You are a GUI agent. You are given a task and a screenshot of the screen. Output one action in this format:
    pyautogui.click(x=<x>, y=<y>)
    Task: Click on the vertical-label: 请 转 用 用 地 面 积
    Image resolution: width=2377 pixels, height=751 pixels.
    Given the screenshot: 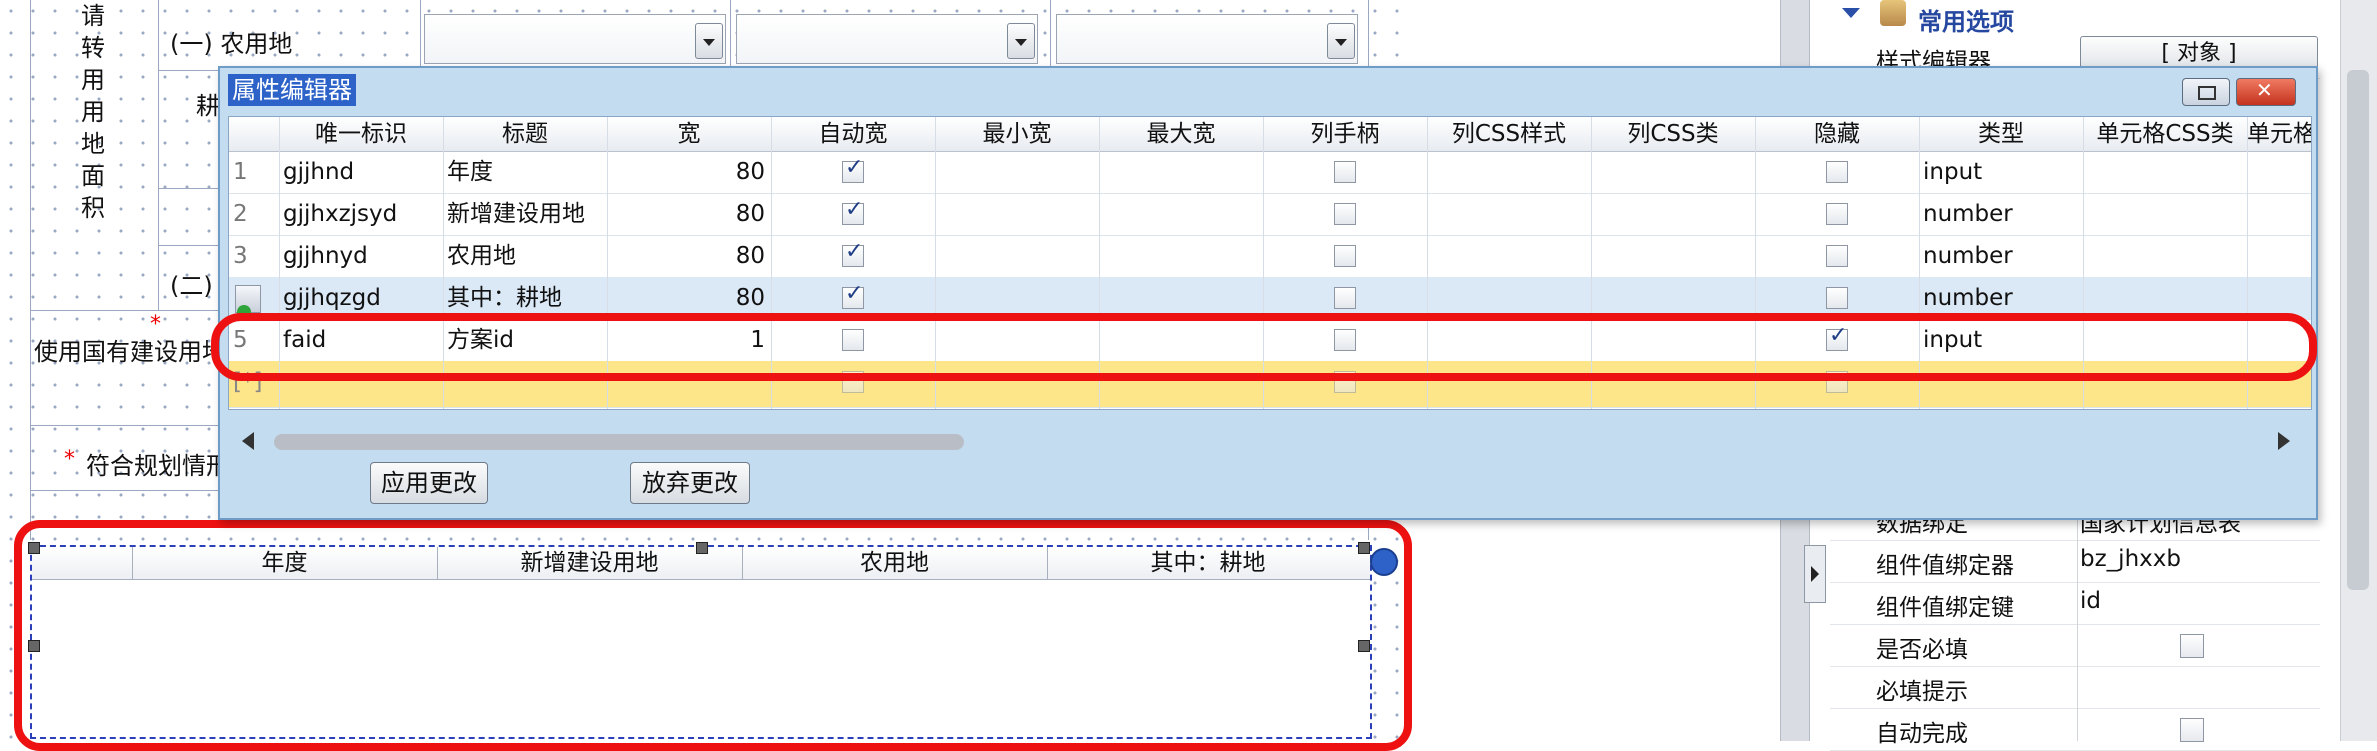 What is the action you would take?
    pyautogui.click(x=93, y=112)
    